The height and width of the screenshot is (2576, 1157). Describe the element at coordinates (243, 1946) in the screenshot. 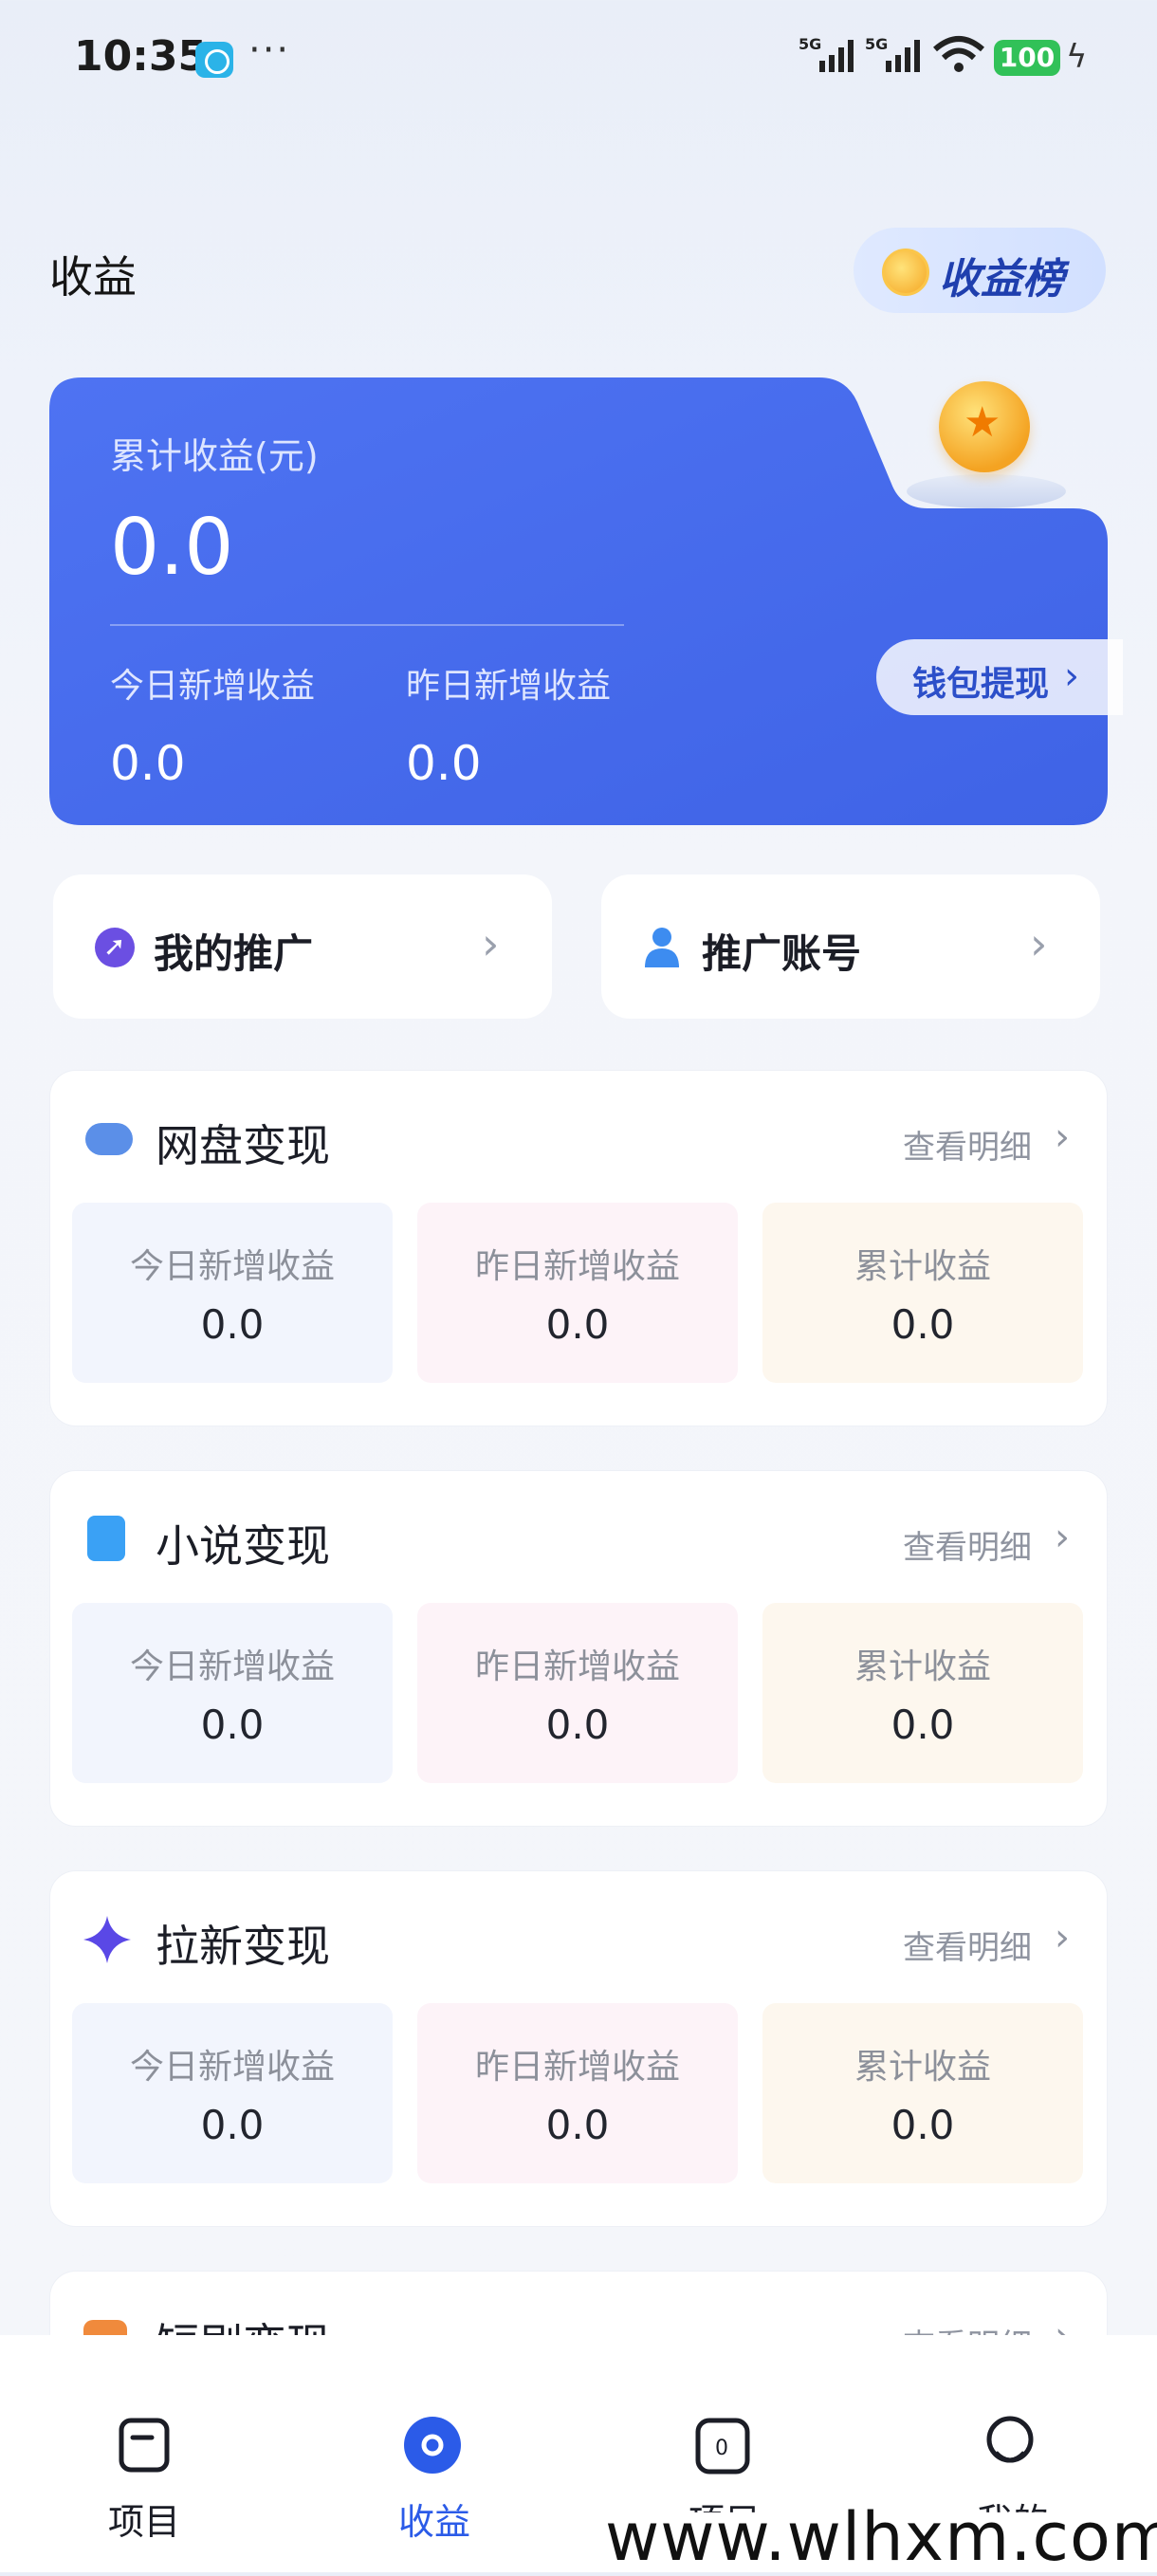

I see `section-title: 拉新变现` at that location.